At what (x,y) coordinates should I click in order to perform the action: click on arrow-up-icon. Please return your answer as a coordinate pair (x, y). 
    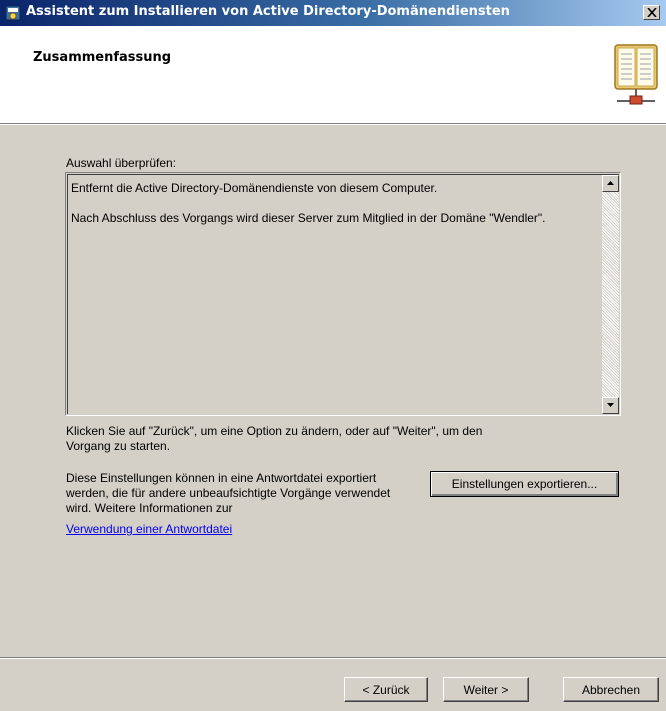
    Looking at the image, I should click on (610, 183).